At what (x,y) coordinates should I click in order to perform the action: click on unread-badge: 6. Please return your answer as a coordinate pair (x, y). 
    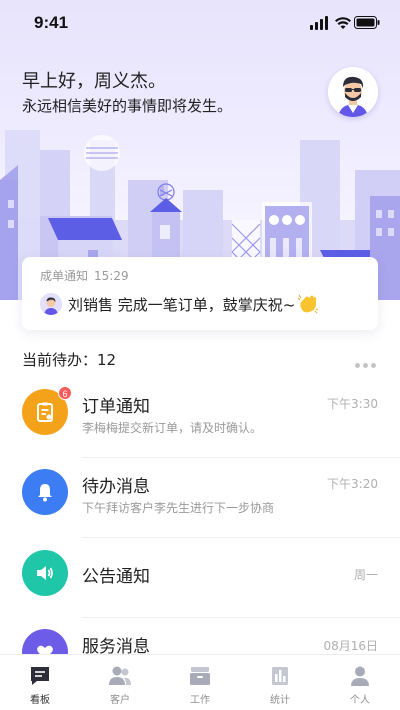
    Looking at the image, I should click on (65, 393).